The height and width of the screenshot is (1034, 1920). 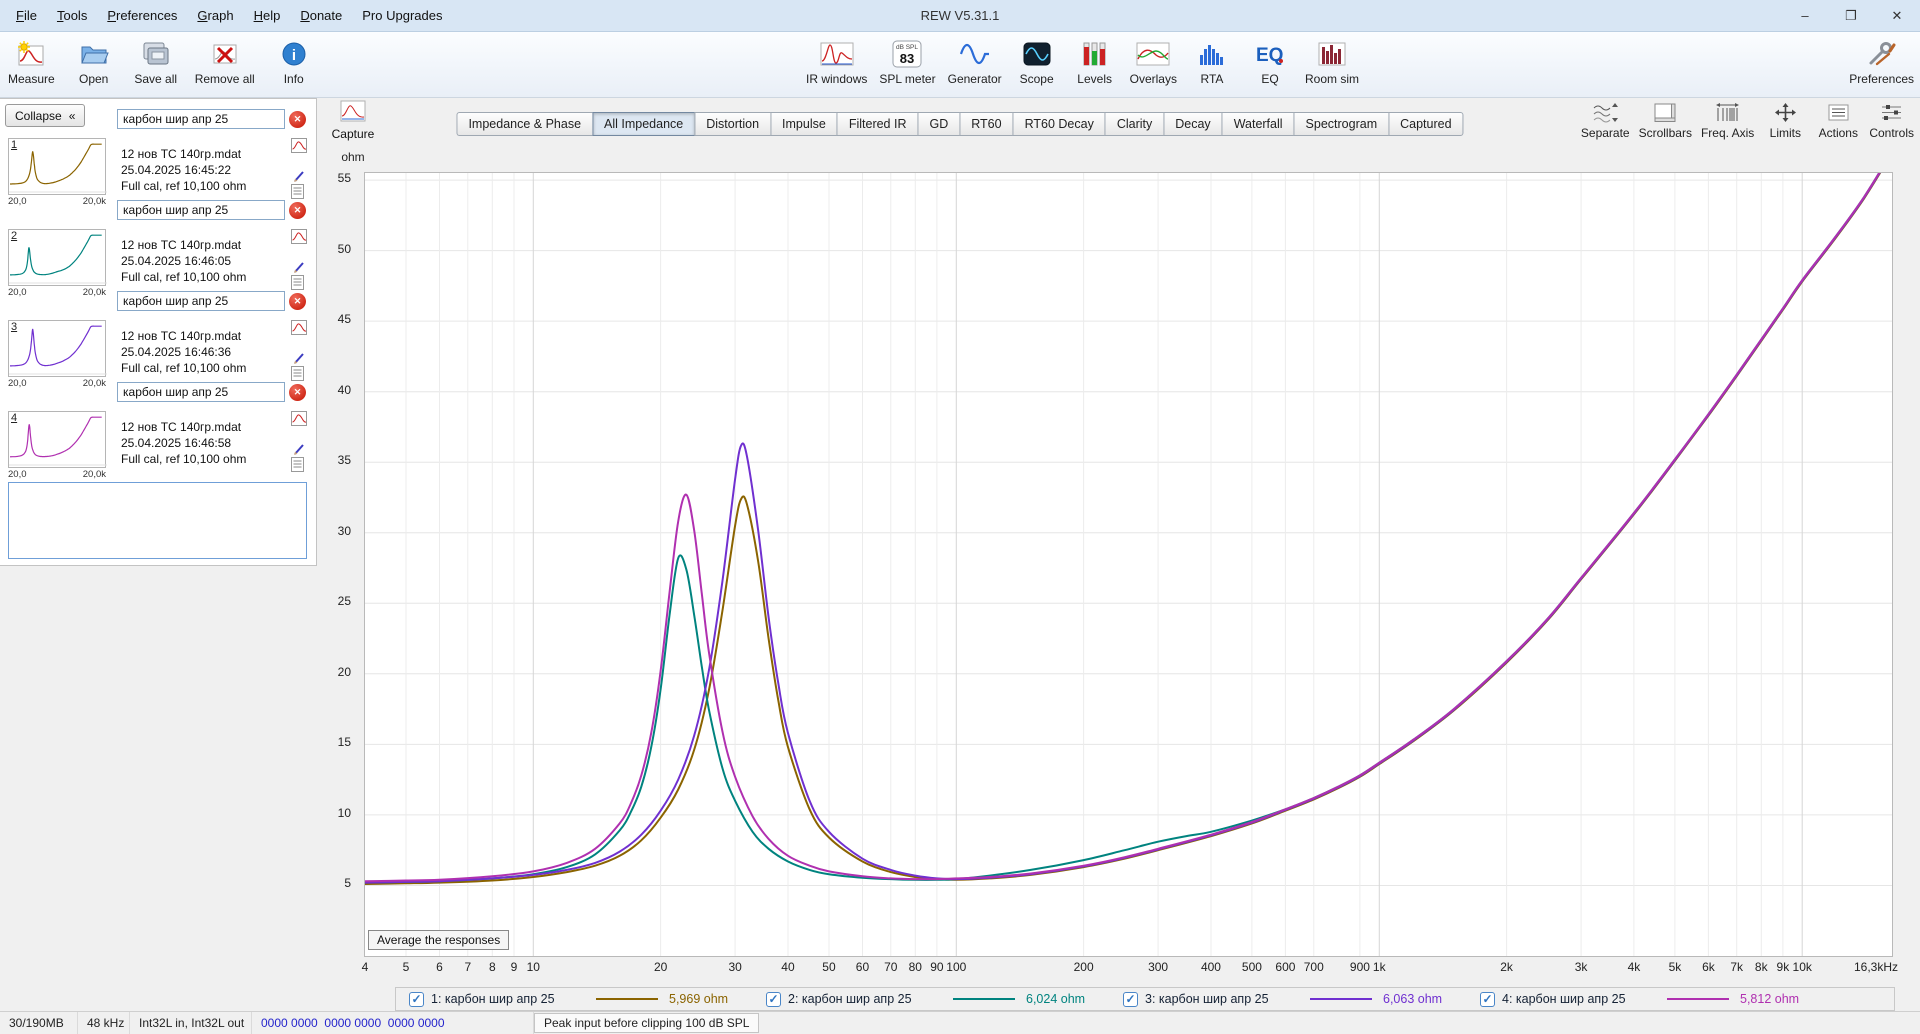 I want to click on spl-meter-button: dB SPL 83 SPL meter, so click(x=907, y=61).